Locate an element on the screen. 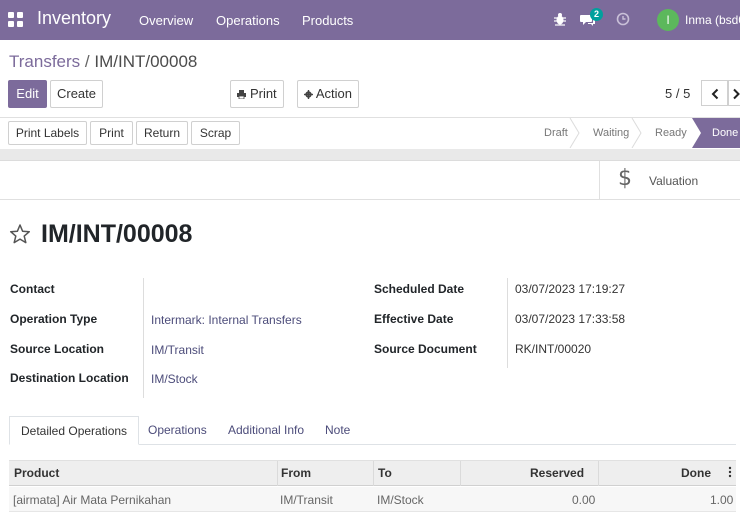  status-step-draft: Draft is located at coordinates (556, 133).